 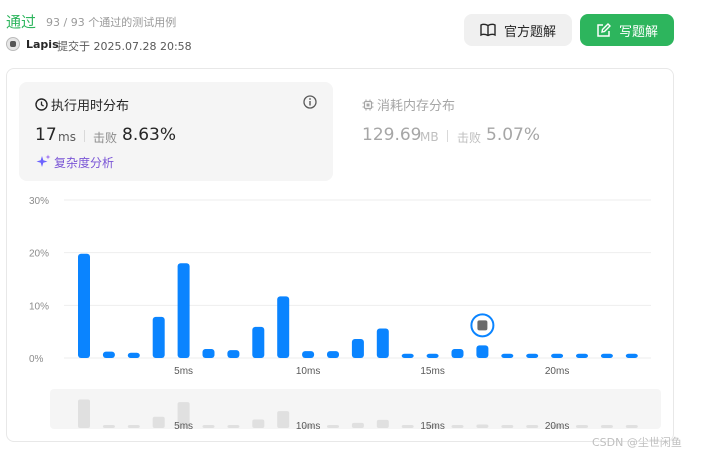 What do you see at coordinates (39, 201) in the screenshot?
I see `y-tick-label: 30%` at bounding box center [39, 201].